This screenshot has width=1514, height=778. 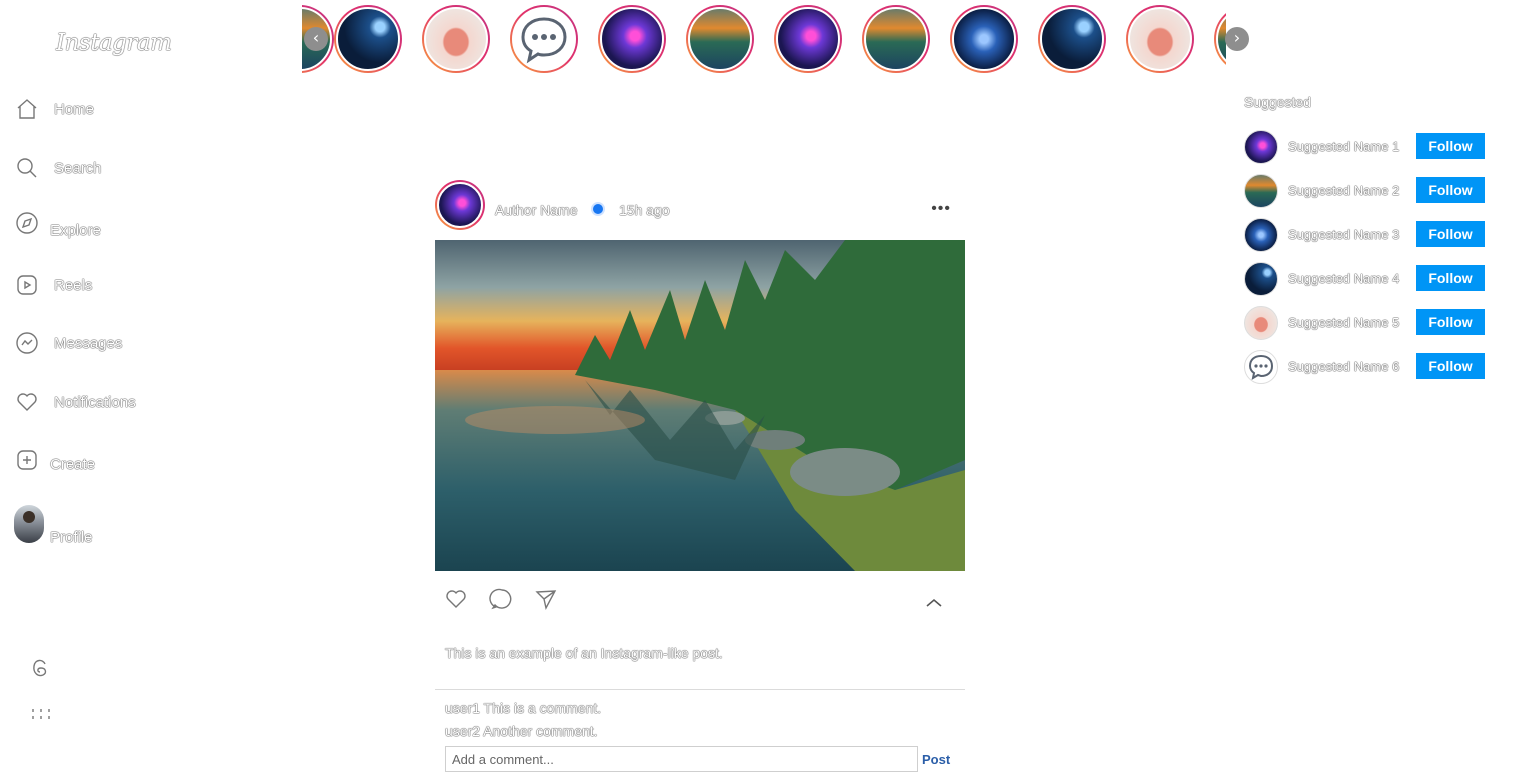 I want to click on suggested-name: Suggested Name 5, so click(x=1343, y=322).